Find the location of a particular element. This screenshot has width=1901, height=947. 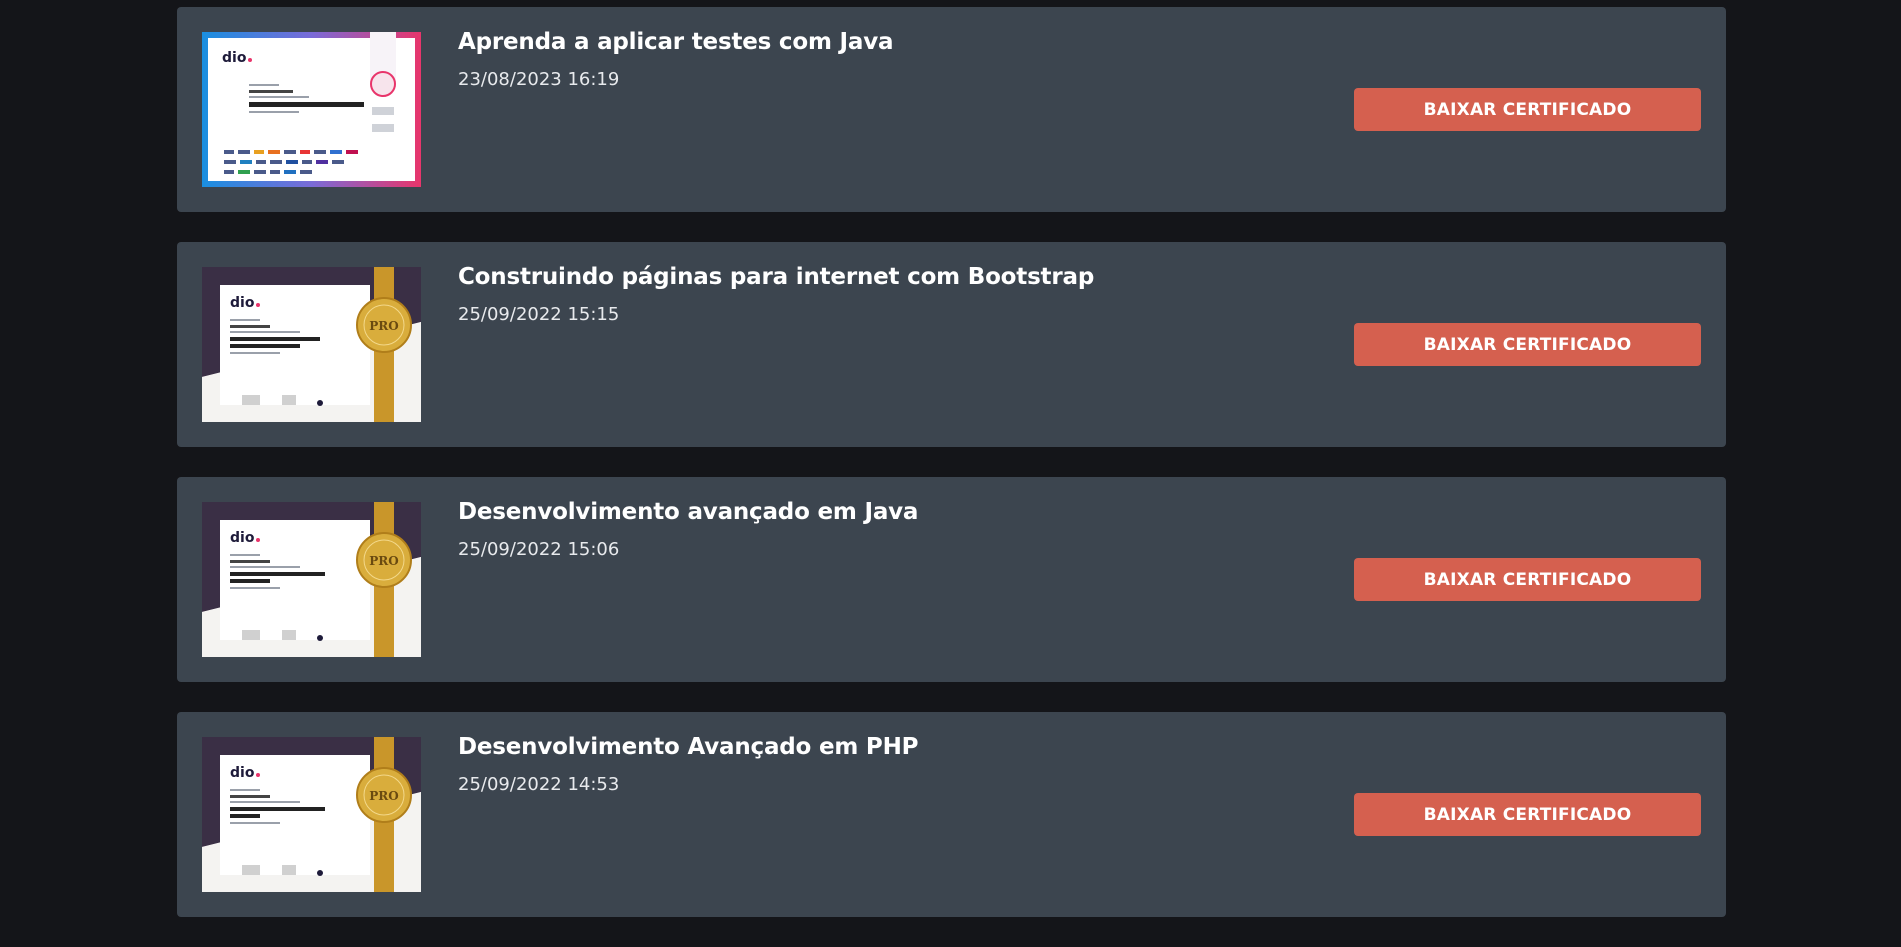

certificate-date: 25/09/2022 15:06 is located at coordinates (539, 549).